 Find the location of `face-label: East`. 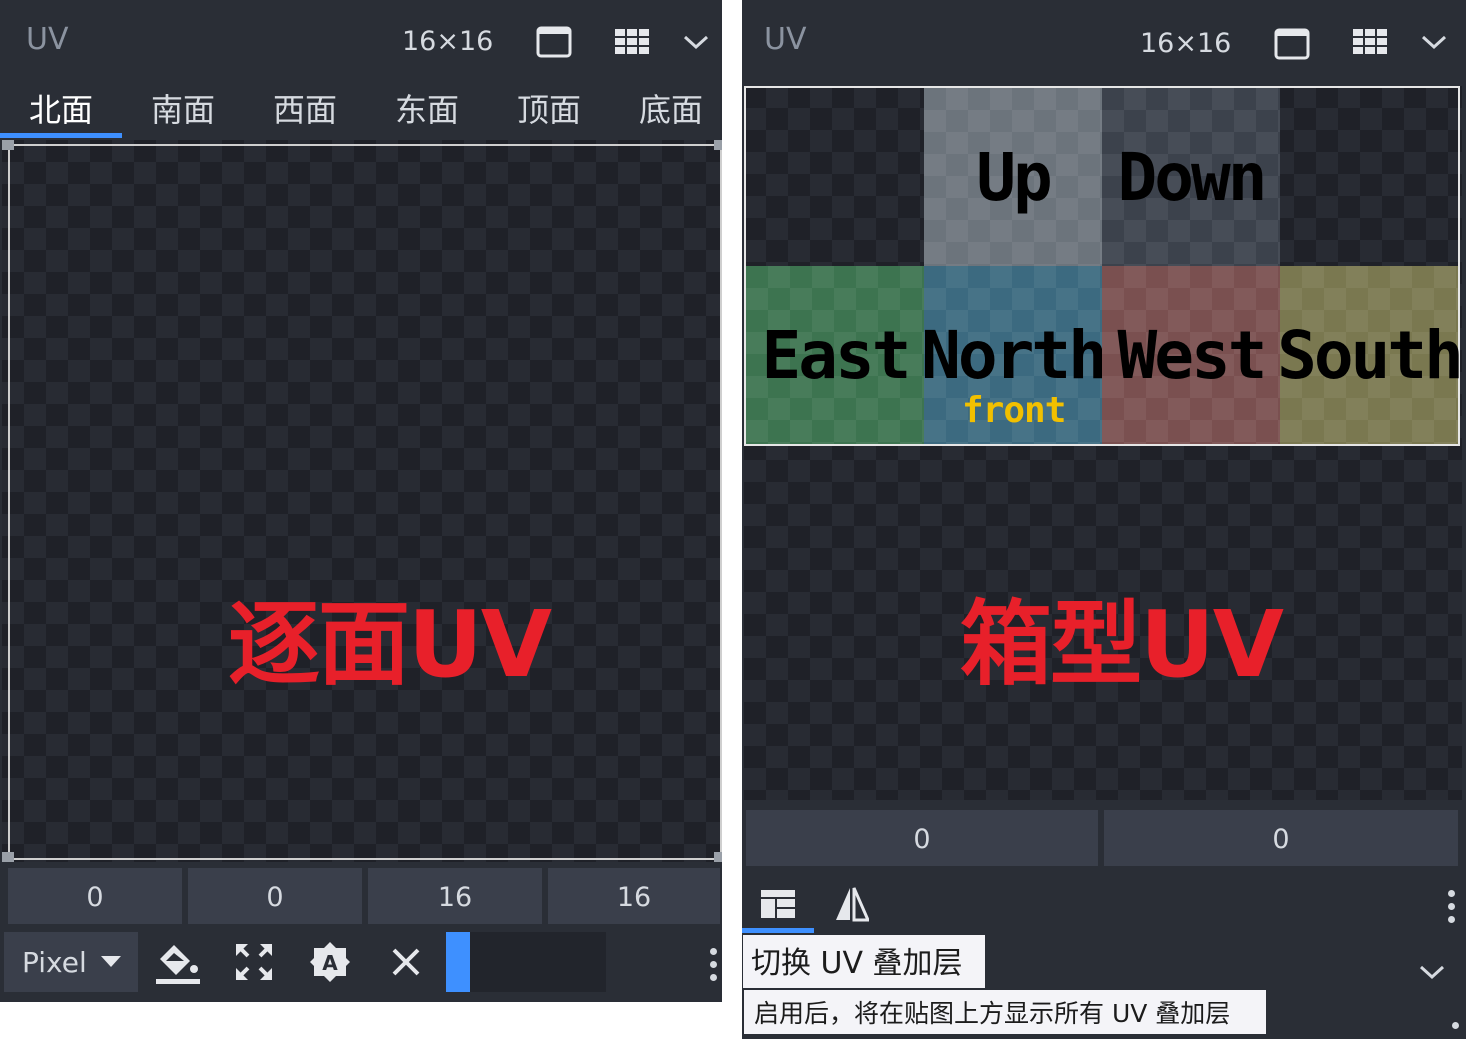

face-label: East is located at coordinates (836, 355).